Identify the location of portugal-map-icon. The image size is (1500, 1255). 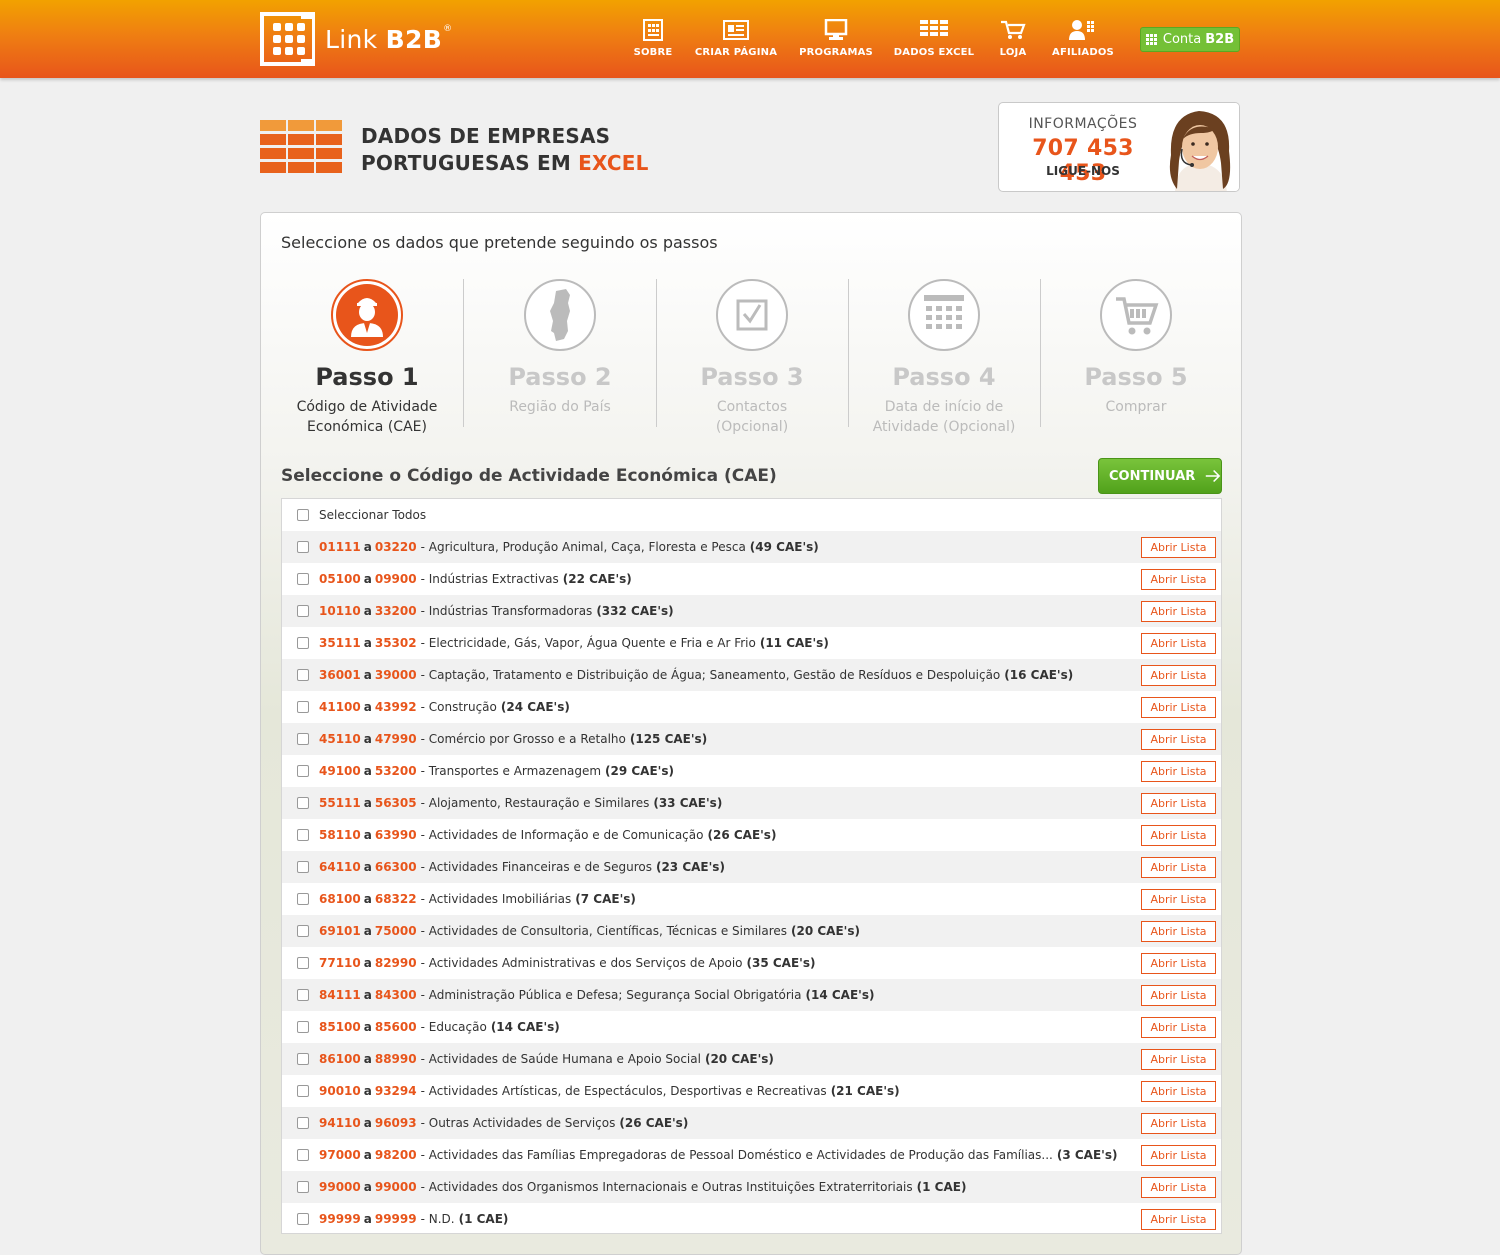
(560, 315).